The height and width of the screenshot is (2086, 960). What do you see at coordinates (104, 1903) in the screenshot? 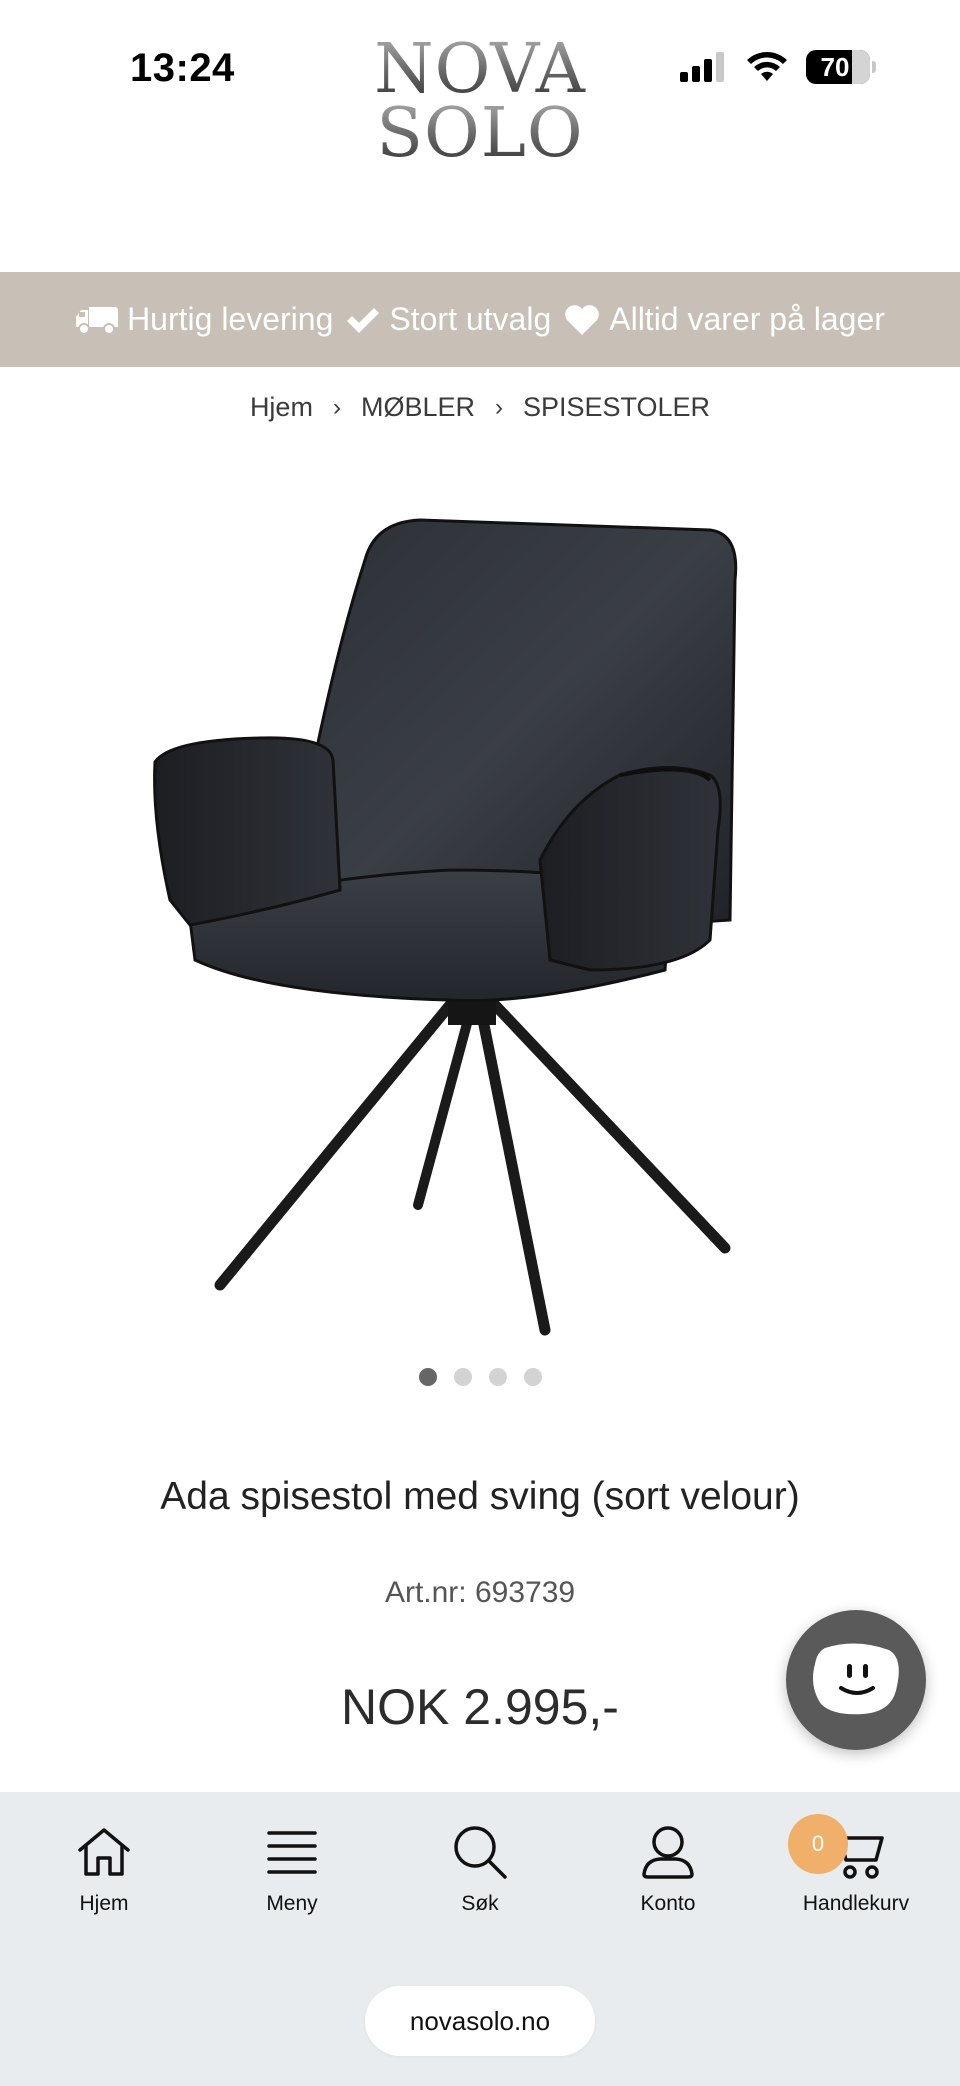
I see `nav-label: Hjem` at bounding box center [104, 1903].